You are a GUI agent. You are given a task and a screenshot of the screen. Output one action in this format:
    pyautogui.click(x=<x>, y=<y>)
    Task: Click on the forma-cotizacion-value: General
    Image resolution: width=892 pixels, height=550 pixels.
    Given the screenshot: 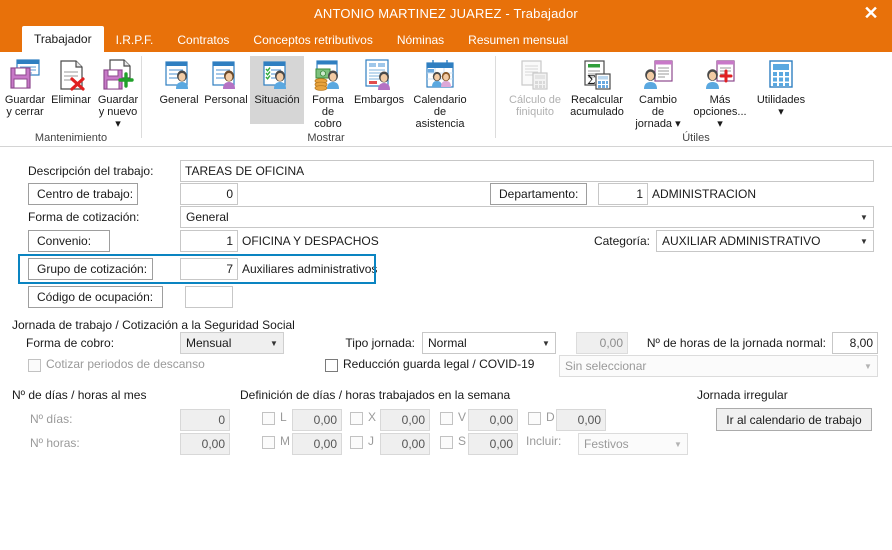 What is the action you would take?
    pyautogui.click(x=207, y=217)
    